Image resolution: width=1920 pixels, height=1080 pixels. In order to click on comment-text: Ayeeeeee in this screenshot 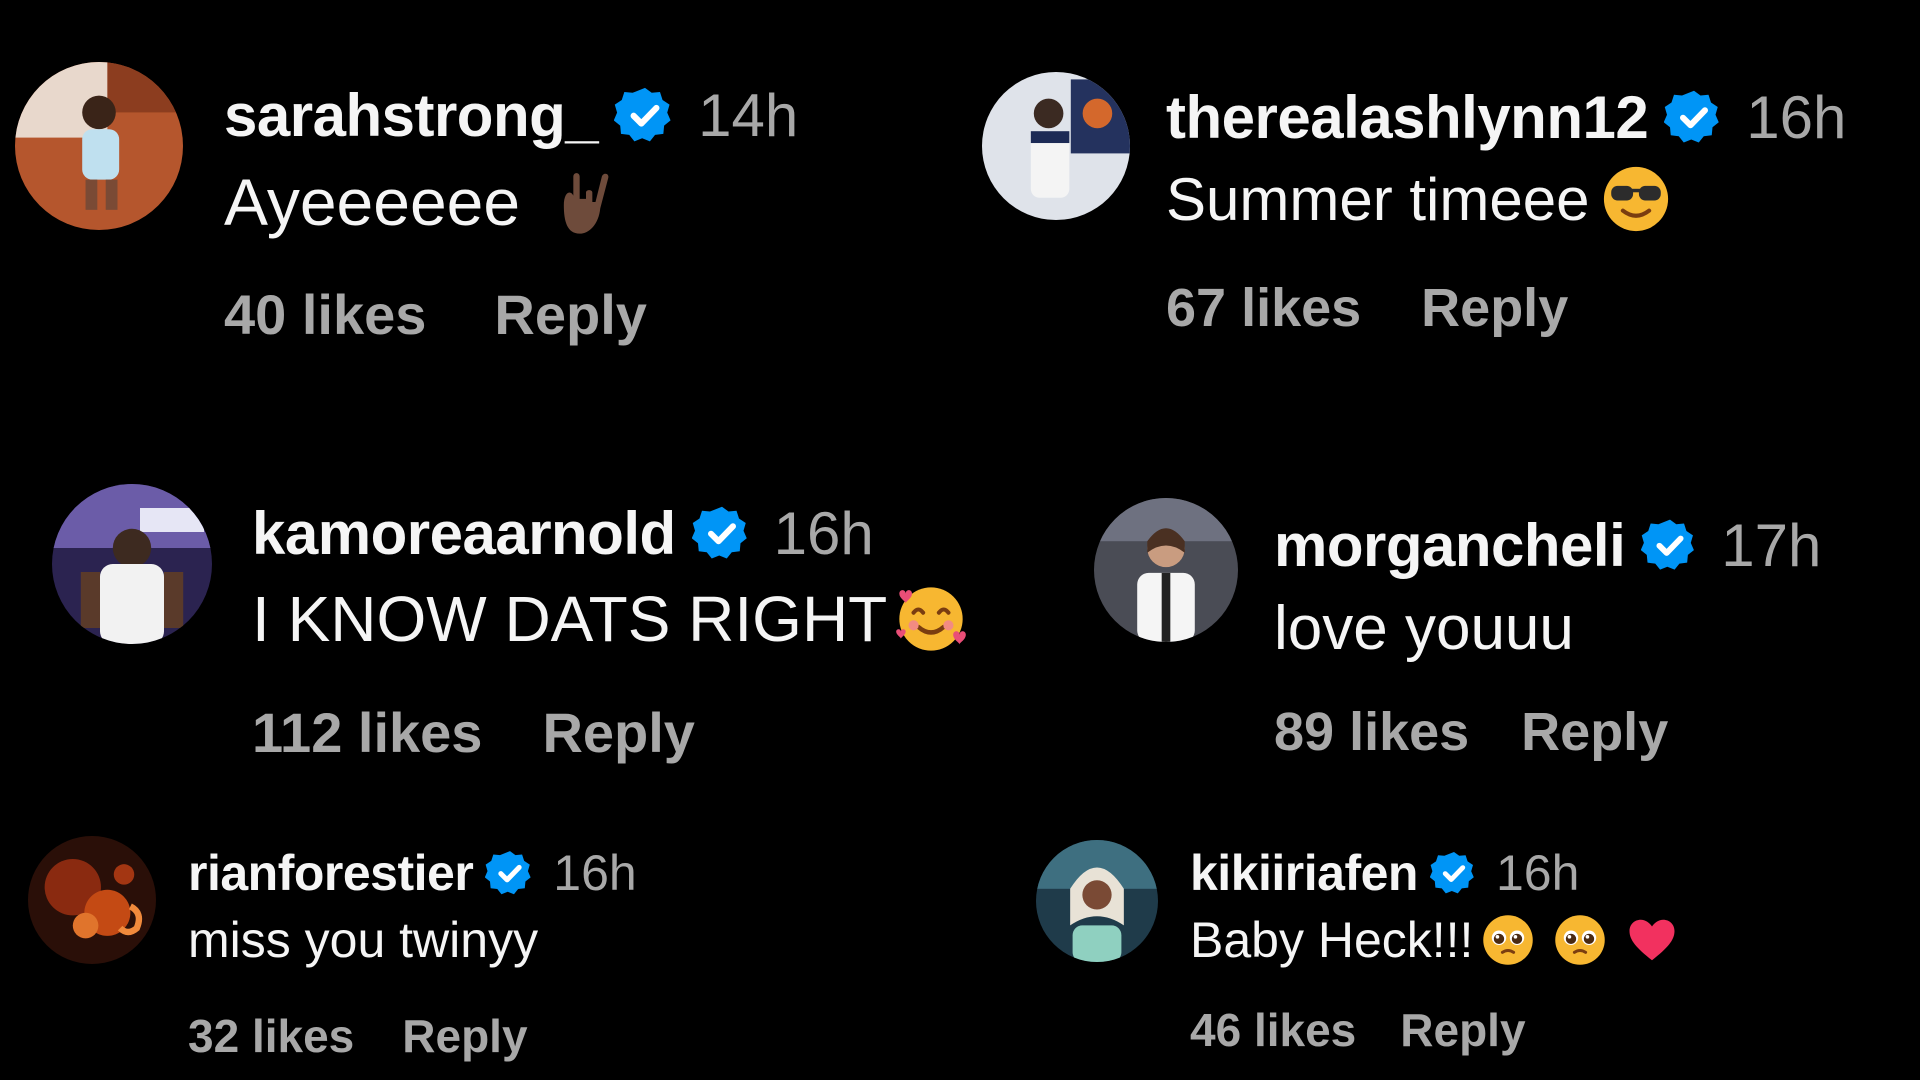, I will do `click(372, 202)`.